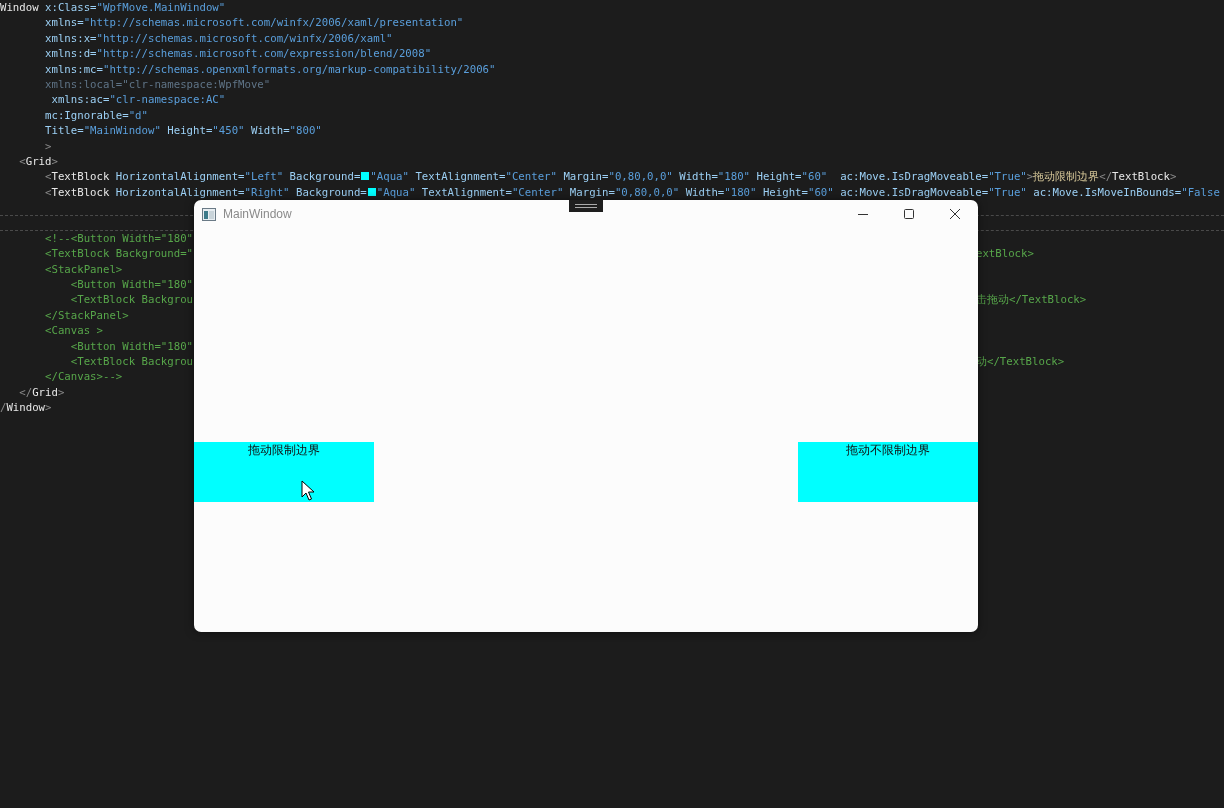  What do you see at coordinates (586, 206) in the screenshot?
I see `handle-icon` at bounding box center [586, 206].